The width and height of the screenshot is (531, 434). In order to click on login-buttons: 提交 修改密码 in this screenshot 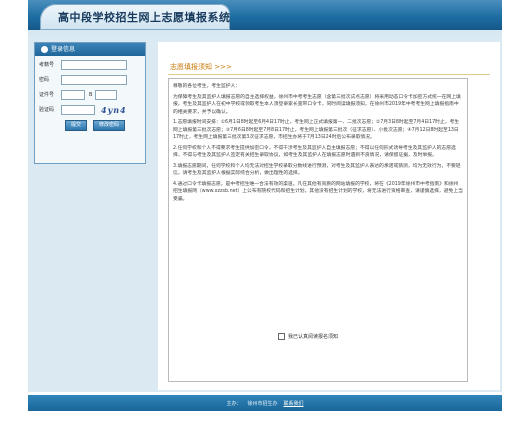, I will do `click(90, 125)`.